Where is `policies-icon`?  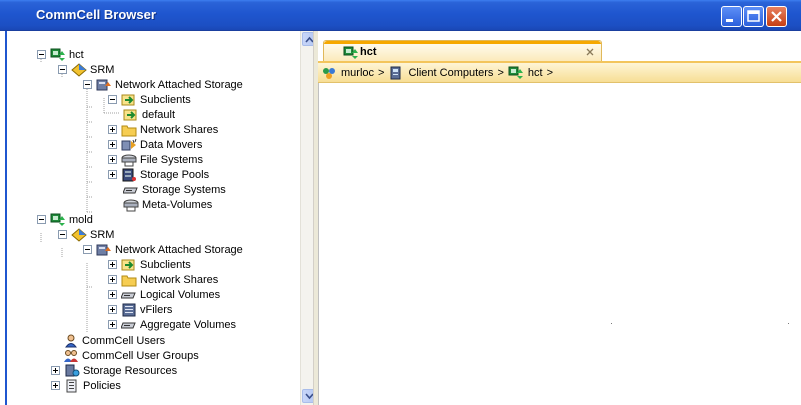 policies-icon is located at coordinates (71, 385).